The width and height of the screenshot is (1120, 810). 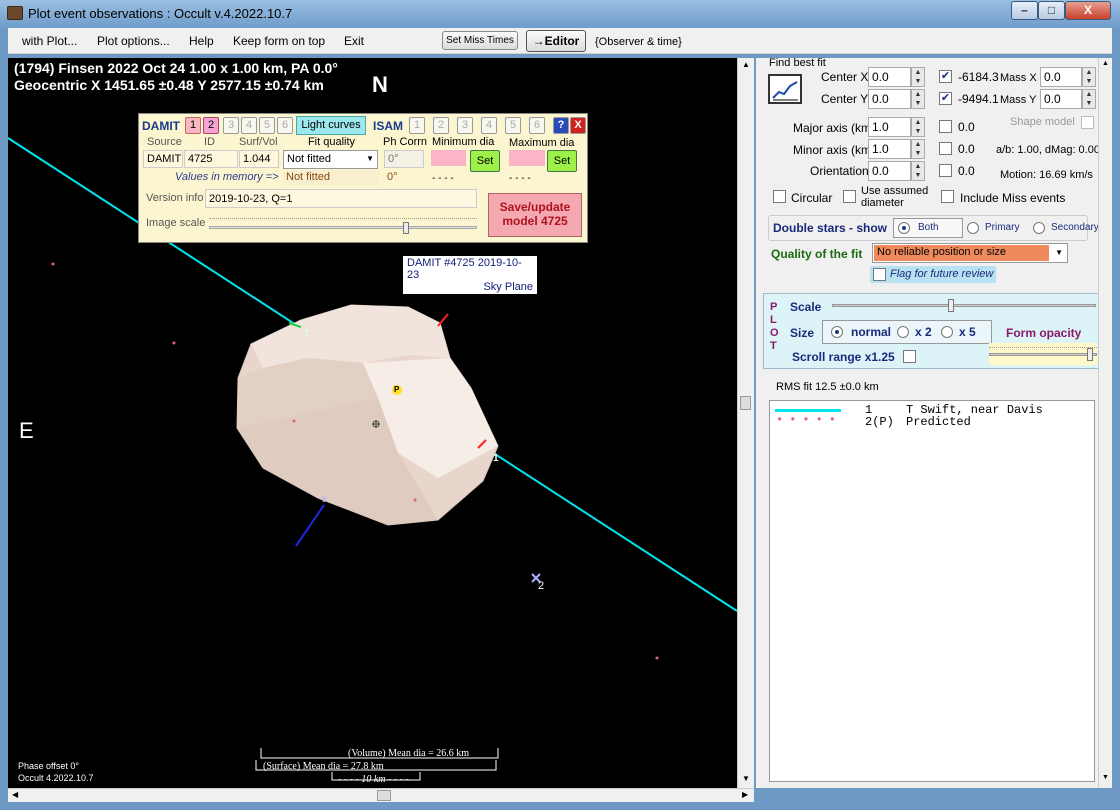 I want to click on use-assumed-checkbox, so click(x=849, y=196).